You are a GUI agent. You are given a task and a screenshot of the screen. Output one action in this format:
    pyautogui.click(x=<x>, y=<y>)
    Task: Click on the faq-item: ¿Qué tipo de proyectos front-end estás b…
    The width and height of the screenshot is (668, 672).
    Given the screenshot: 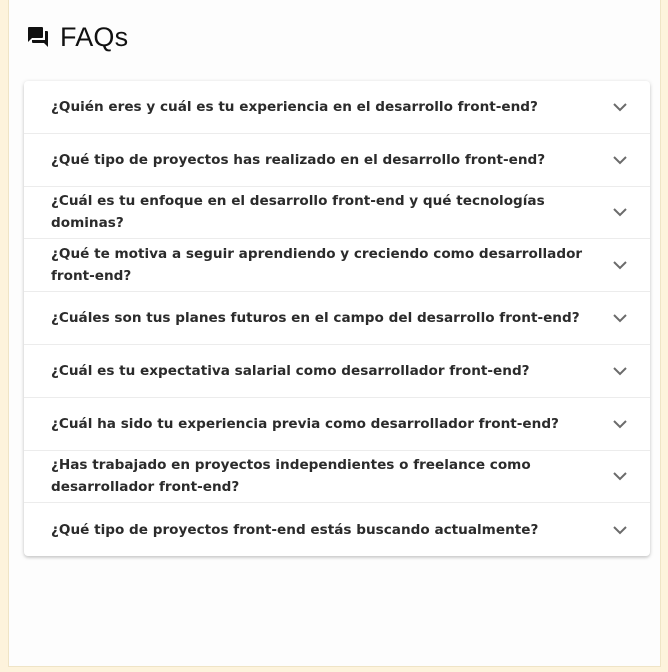 What is the action you would take?
    pyautogui.click(x=337, y=529)
    